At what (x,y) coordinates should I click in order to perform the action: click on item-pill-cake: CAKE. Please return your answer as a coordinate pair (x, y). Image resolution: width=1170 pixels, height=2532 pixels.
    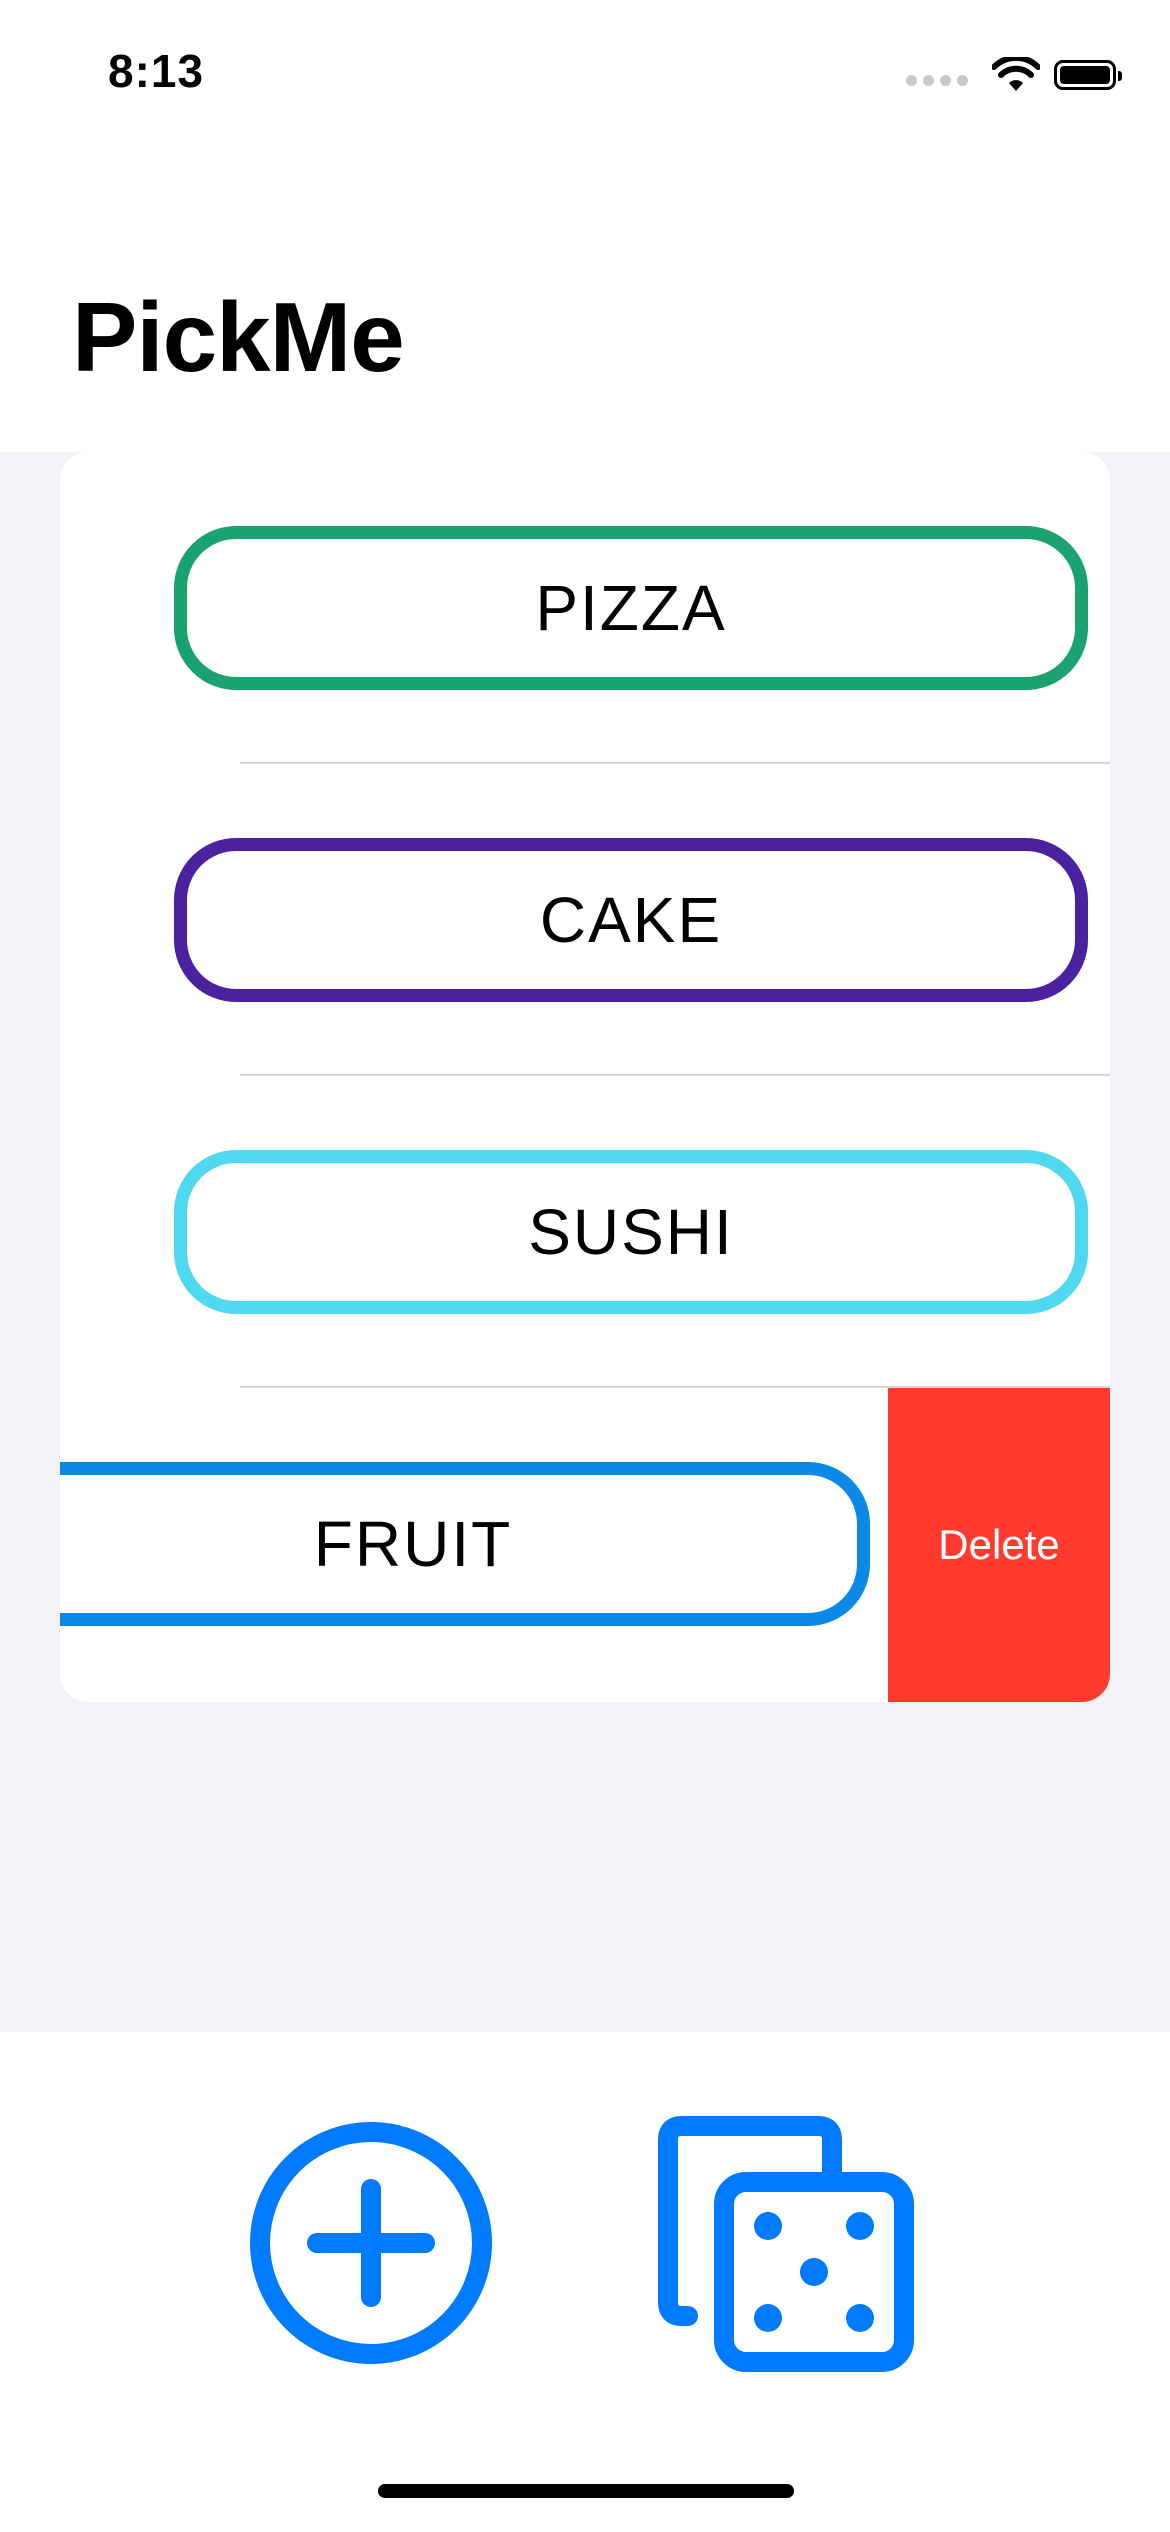
    Looking at the image, I should click on (631, 920).